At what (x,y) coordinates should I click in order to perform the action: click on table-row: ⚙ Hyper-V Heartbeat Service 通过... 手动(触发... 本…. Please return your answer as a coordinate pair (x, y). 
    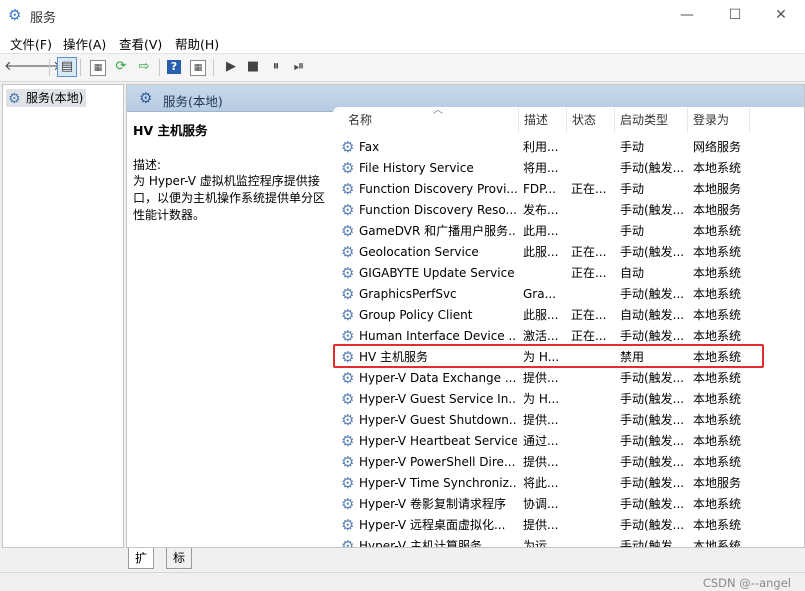
    Looking at the image, I should click on (560, 441).